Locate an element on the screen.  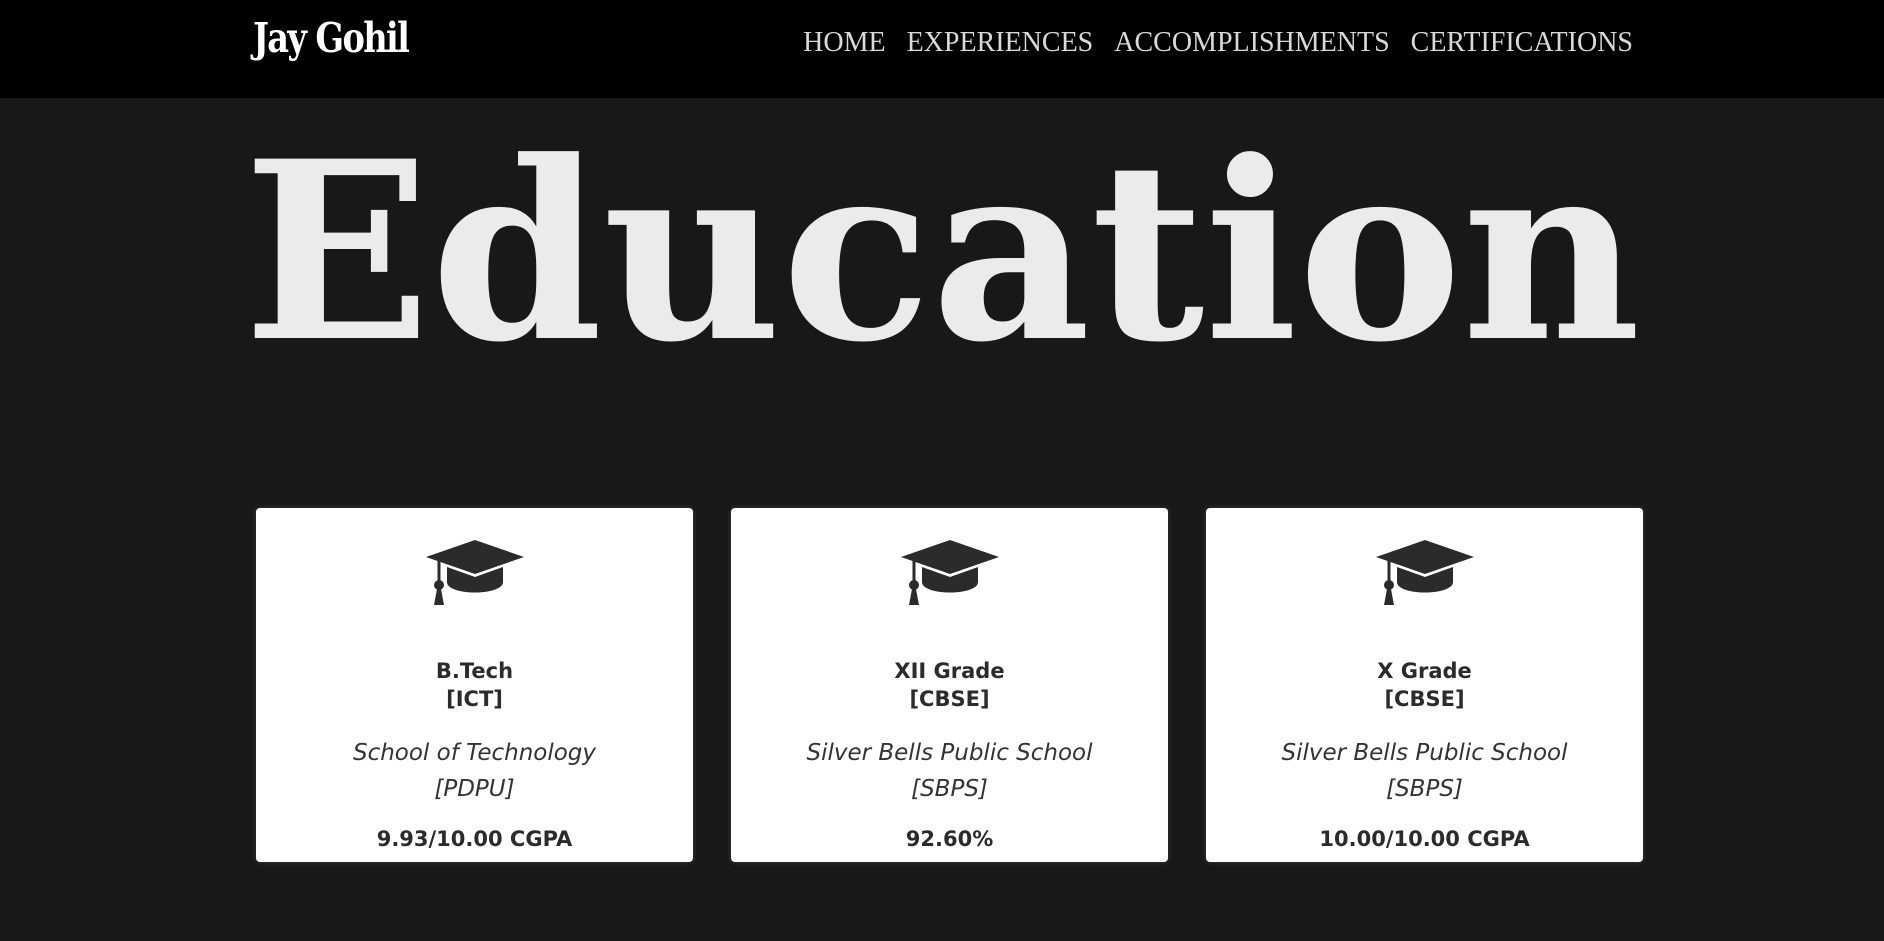
nav-link-certifications: CERTIFICATIONS is located at coordinates (1522, 43).